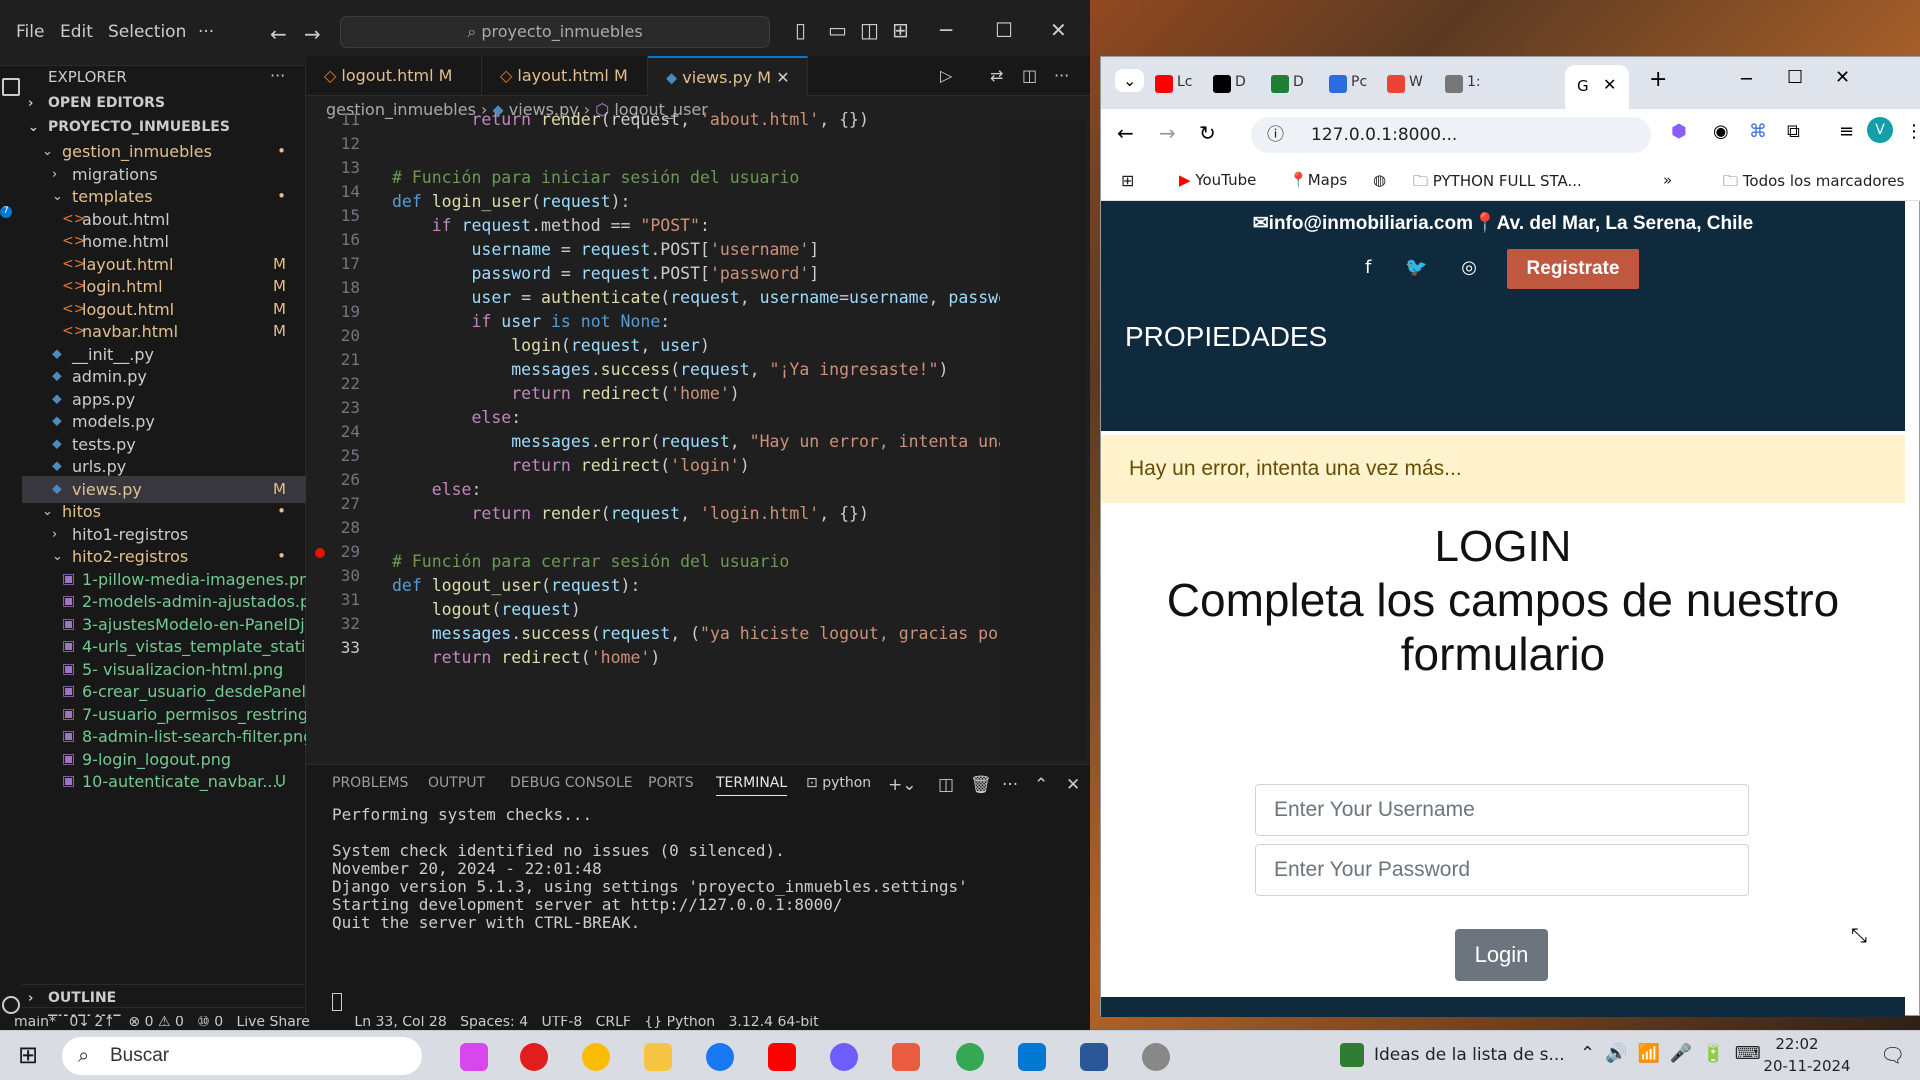  I want to click on site-info-icon: ⓘ, so click(1275, 135).